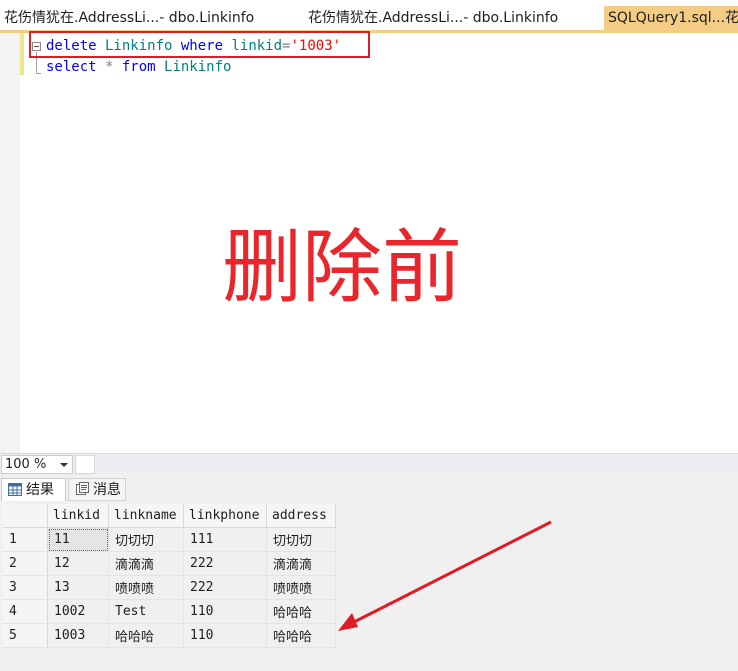  Describe the element at coordinates (149, 18) in the screenshot. I see `tab-linkinfo-1: 花伤情犹在.AddressLi...- dbo.Linkinfo` at that location.